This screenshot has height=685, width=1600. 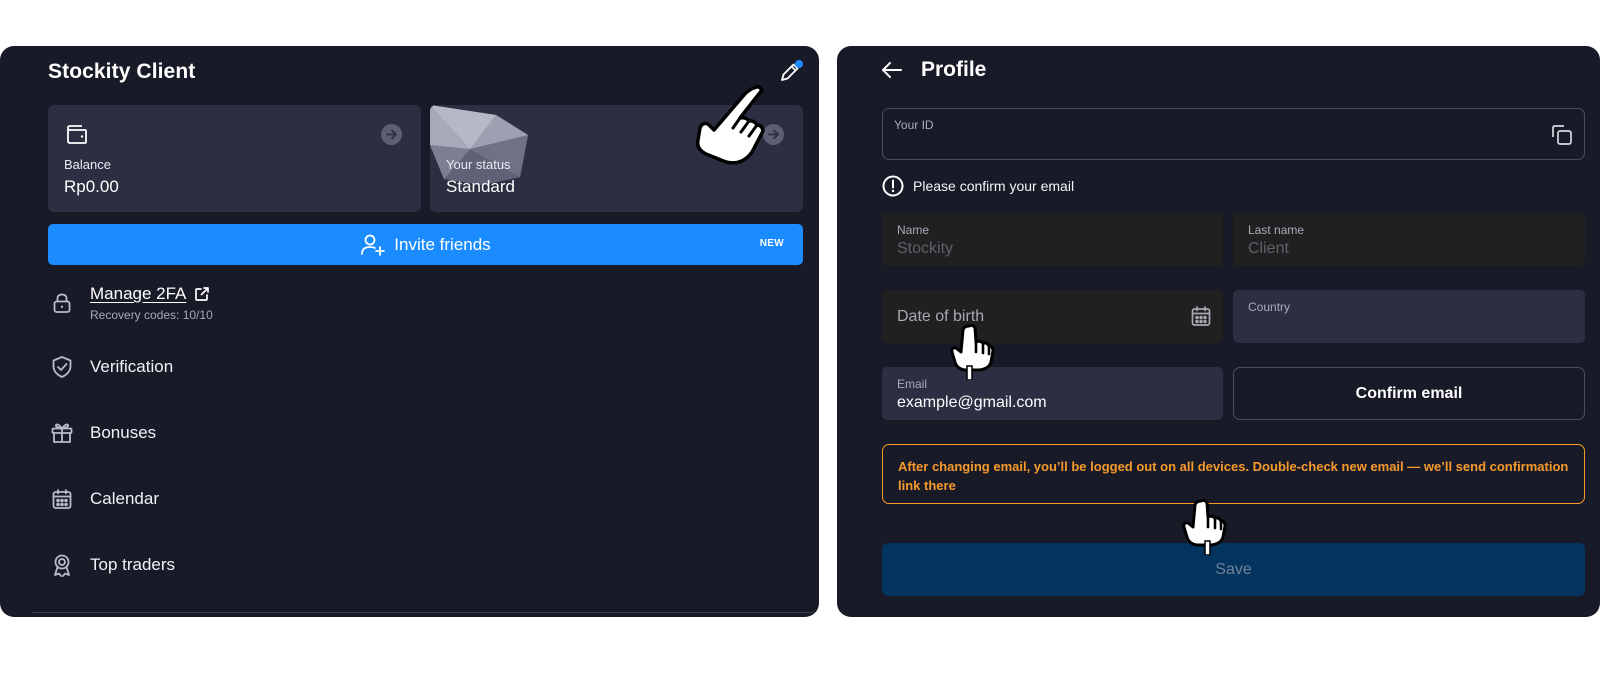 I want to click on divider, so click(x=425, y=612).